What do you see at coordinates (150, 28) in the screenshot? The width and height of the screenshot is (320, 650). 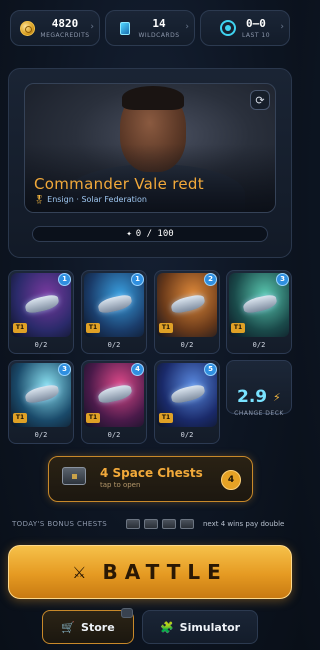 I see `wildcards-pill: 14 WILDCARDS ›` at bounding box center [150, 28].